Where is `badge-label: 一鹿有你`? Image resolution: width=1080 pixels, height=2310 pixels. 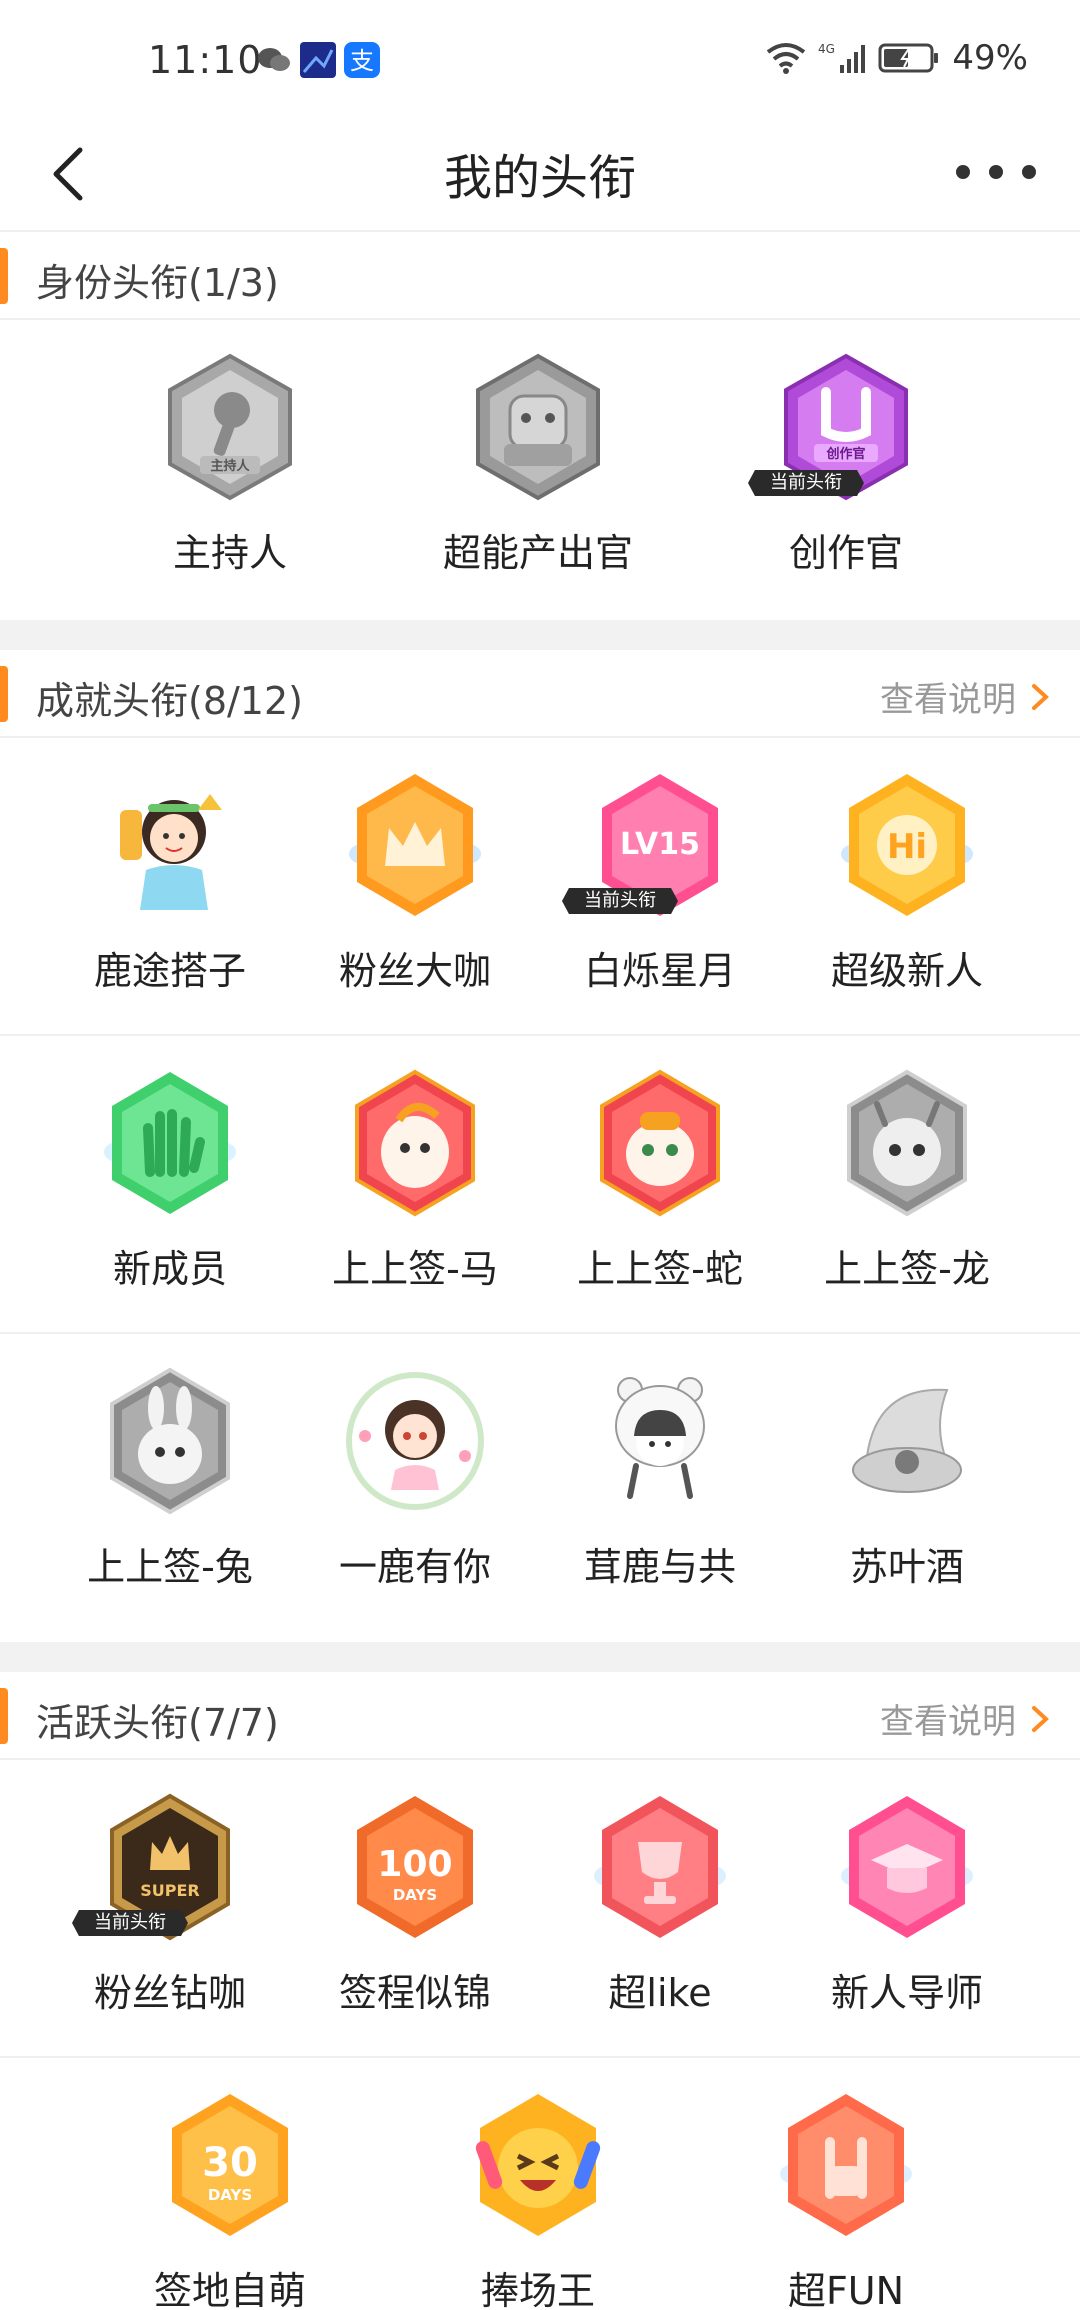 badge-label: 一鹿有你 is located at coordinates (414, 1567).